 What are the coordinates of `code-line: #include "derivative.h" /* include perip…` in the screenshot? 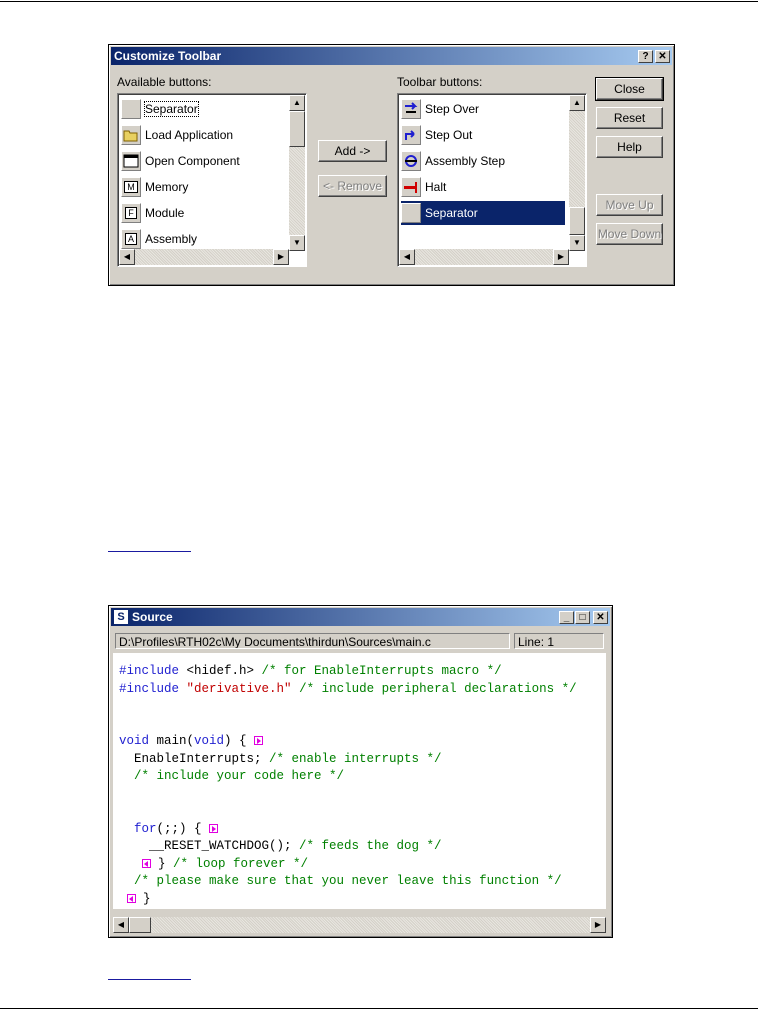 It's located at (348, 688).